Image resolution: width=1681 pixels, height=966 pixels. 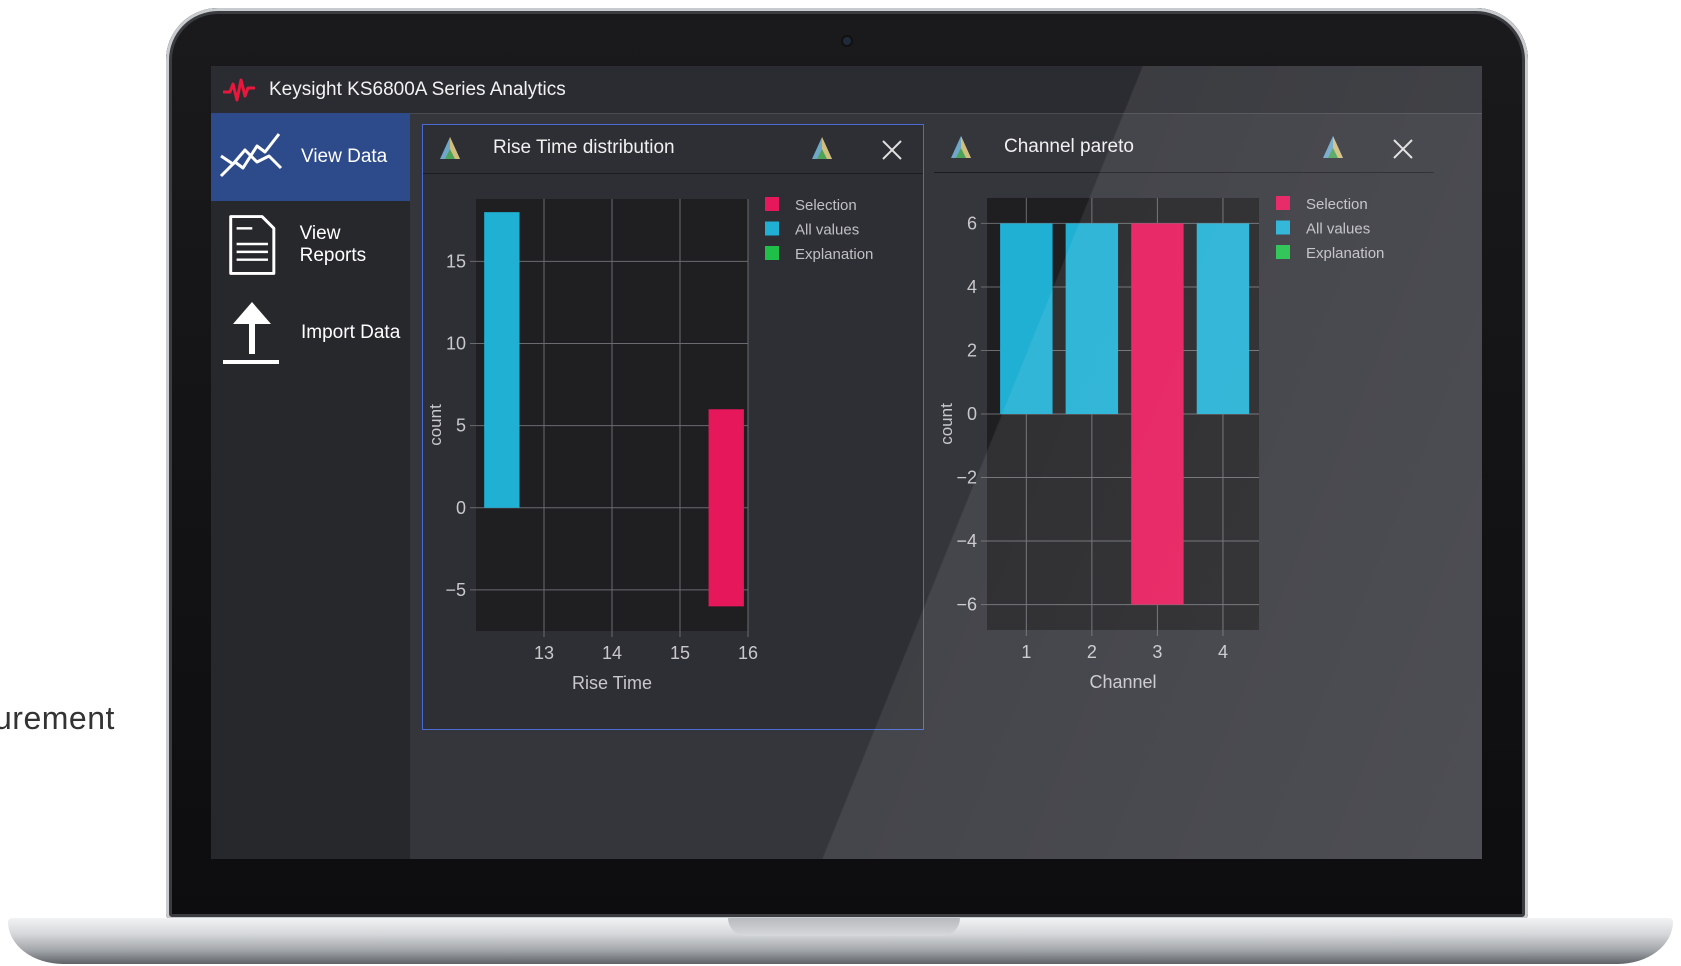 What do you see at coordinates (456, 344) in the screenshot?
I see `y-tick-label: 10` at bounding box center [456, 344].